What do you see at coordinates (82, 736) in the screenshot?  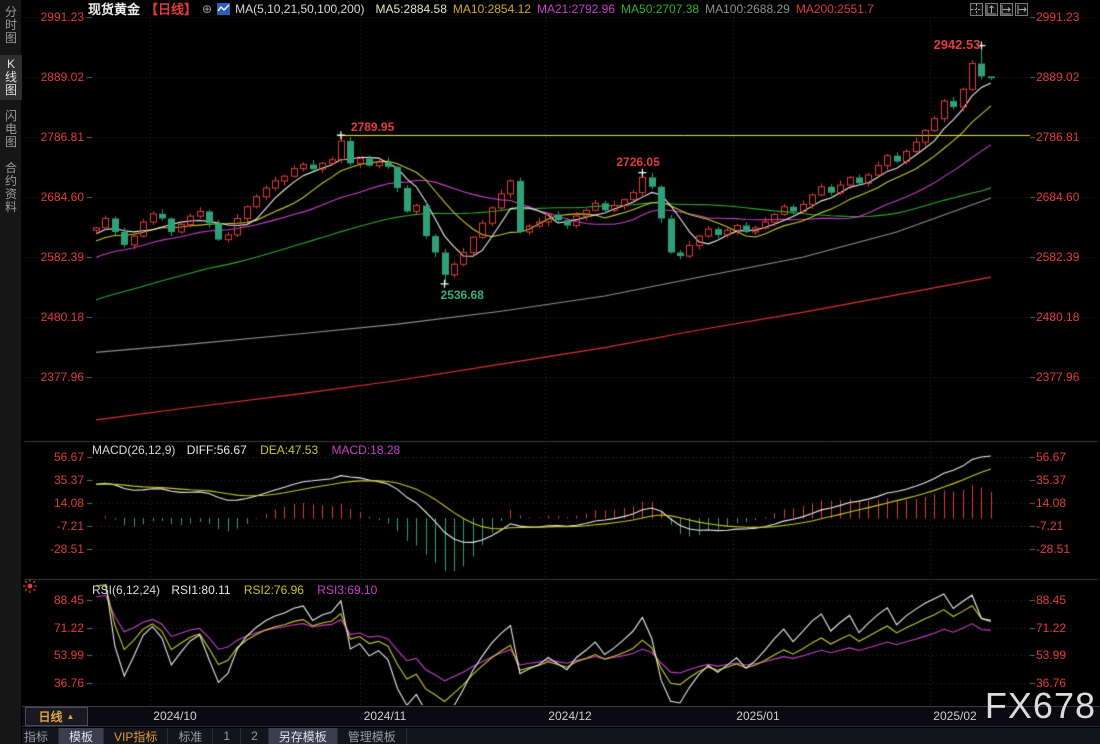 I see `menu-item-模板: 模板` at bounding box center [82, 736].